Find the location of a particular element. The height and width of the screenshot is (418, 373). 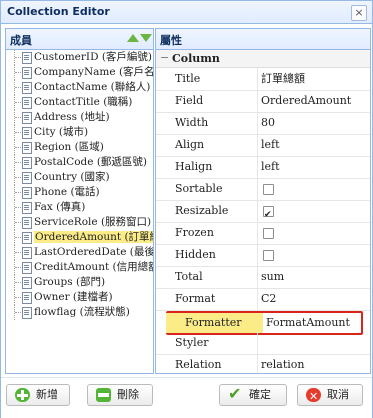

member-field-item: CreditAmount (信用總額) is located at coordinates (79, 267).